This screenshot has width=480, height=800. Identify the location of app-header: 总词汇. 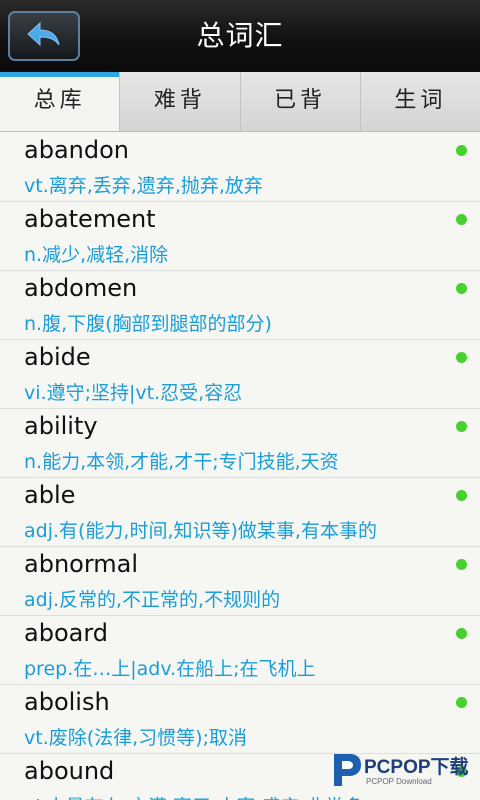
(240, 36).